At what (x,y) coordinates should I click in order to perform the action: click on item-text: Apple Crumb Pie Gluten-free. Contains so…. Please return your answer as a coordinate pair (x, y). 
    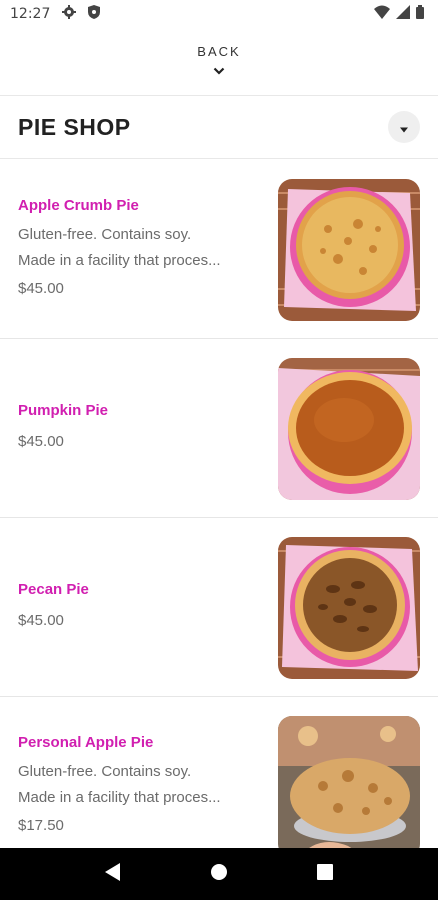
    Looking at the image, I should click on (138, 249).